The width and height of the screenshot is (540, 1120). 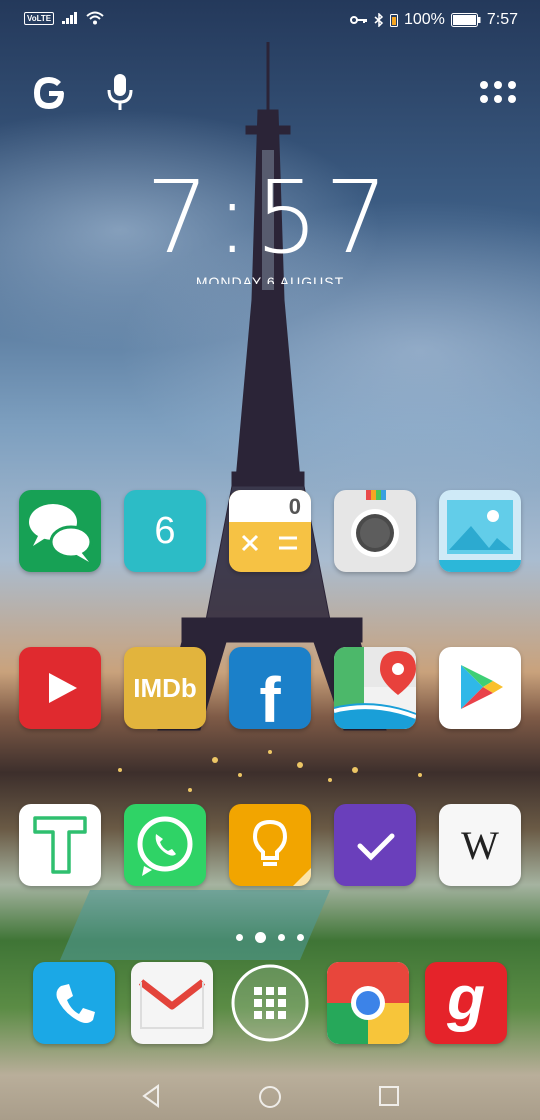 What do you see at coordinates (379, 20) in the screenshot?
I see `bluetooth-icon` at bounding box center [379, 20].